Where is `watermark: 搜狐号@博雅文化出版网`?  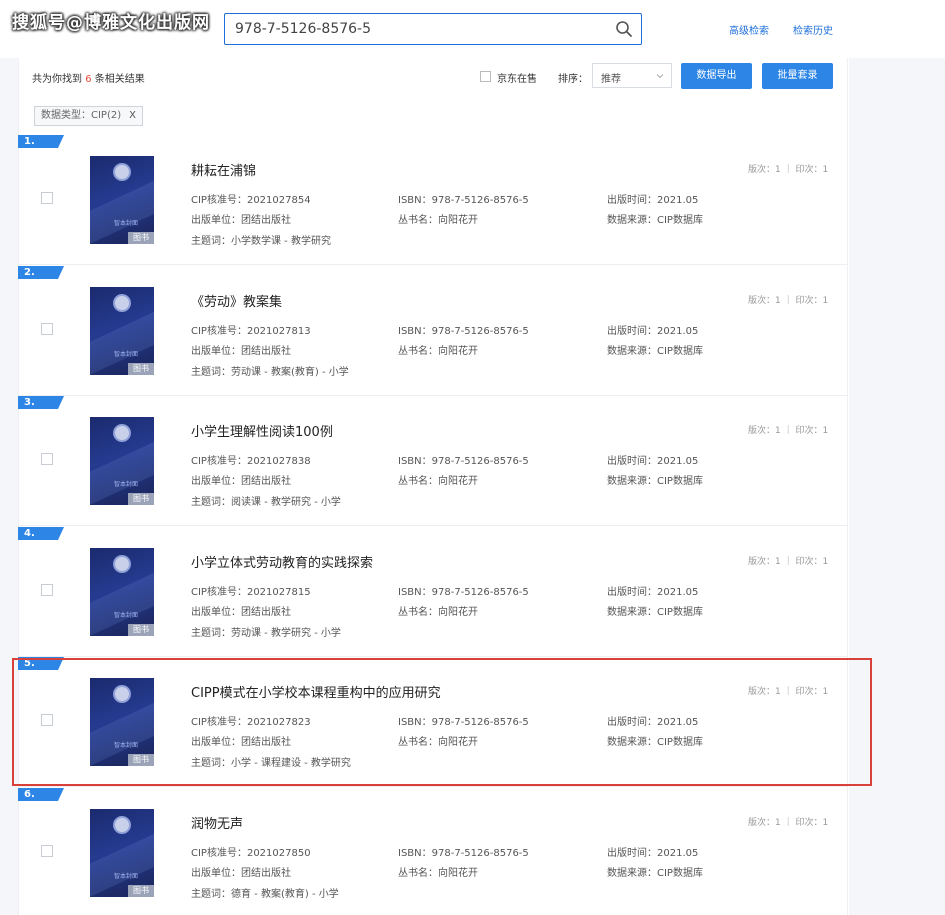 watermark: 搜狐号@博雅文化出版网 is located at coordinates (111, 23).